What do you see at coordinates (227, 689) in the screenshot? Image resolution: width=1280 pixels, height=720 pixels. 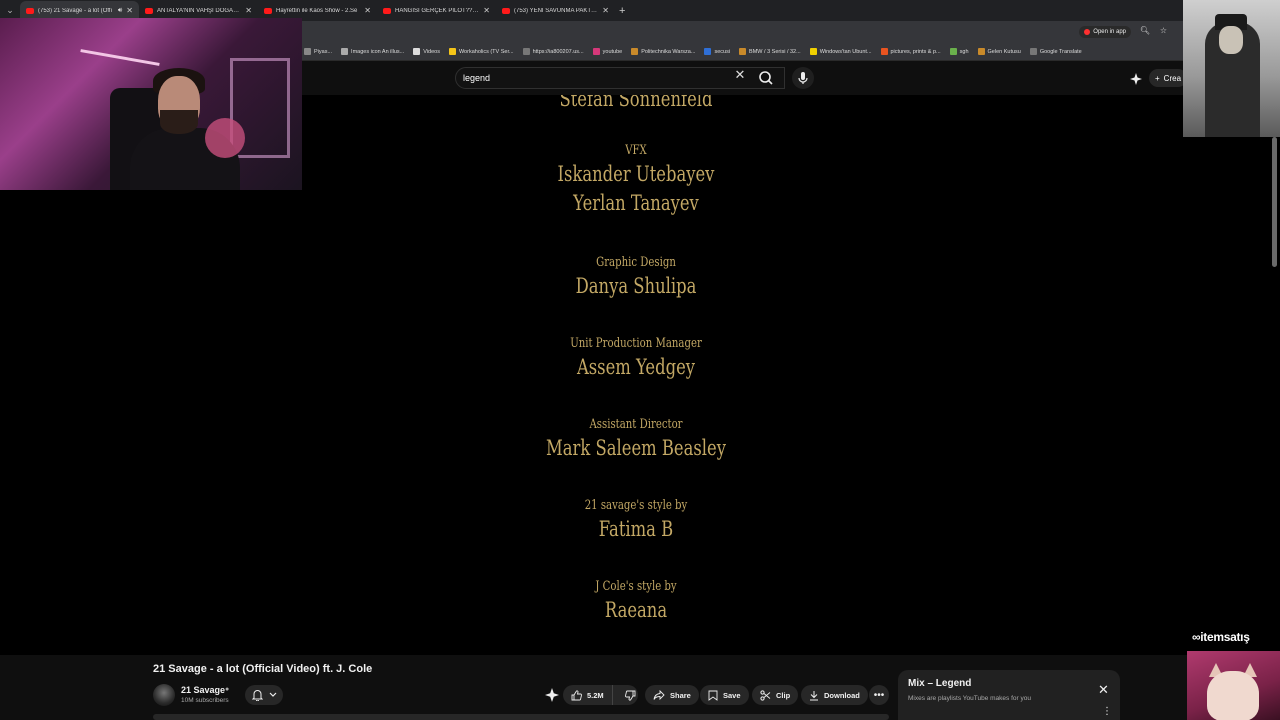 I see `verified-badge-icon: ●` at bounding box center [227, 689].